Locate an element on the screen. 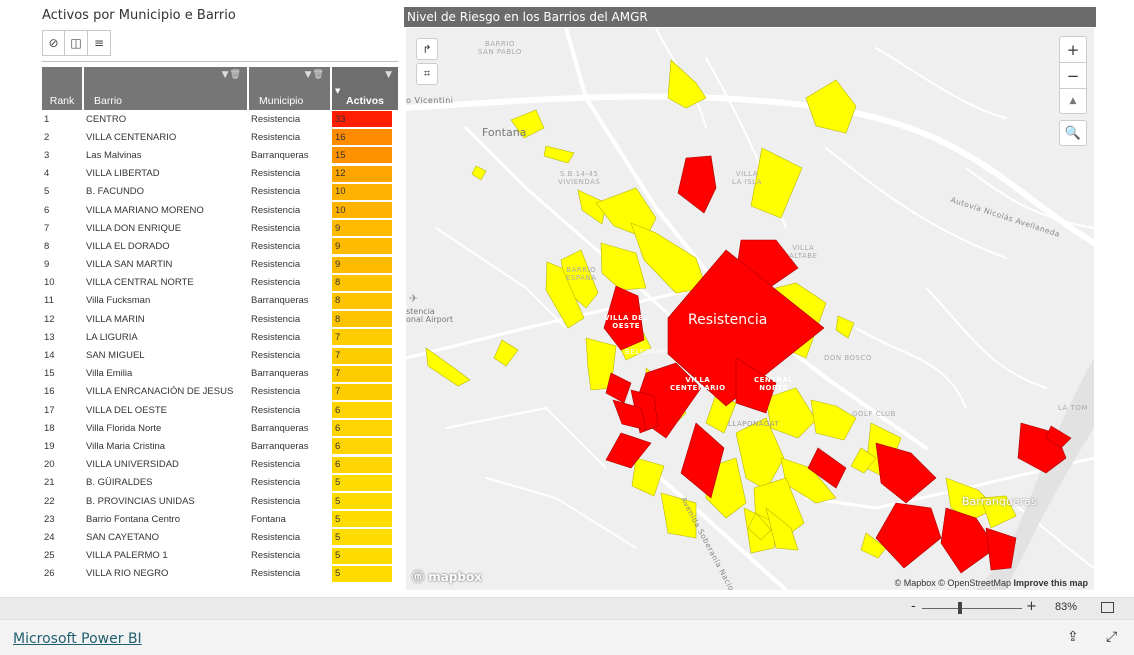 This screenshot has height=655, width=1134. mapbox-logo: ⓜ mapbox is located at coordinates (447, 576).